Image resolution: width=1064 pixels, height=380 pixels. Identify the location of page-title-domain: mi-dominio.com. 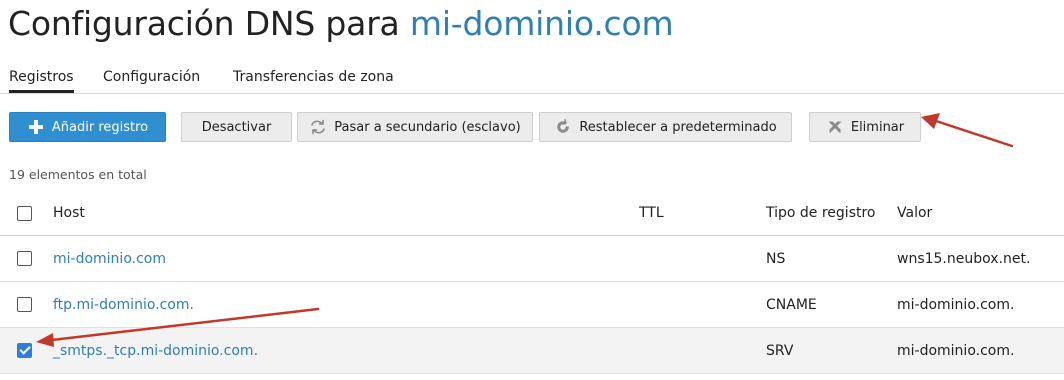
(541, 23).